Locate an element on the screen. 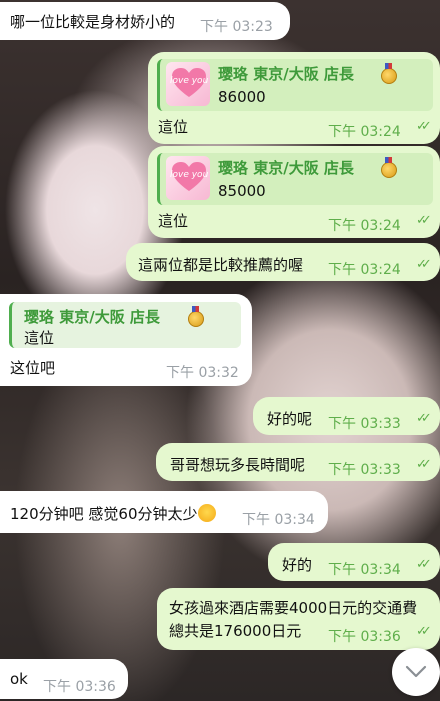 Image resolution: width=440 pixels, height=701 pixels. chevron-down-icon is located at coordinates (416, 671).